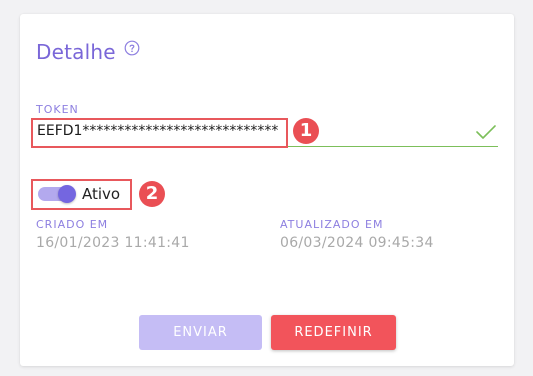 The image size is (533, 376). I want to click on token-label: TOKEN, so click(57, 109).